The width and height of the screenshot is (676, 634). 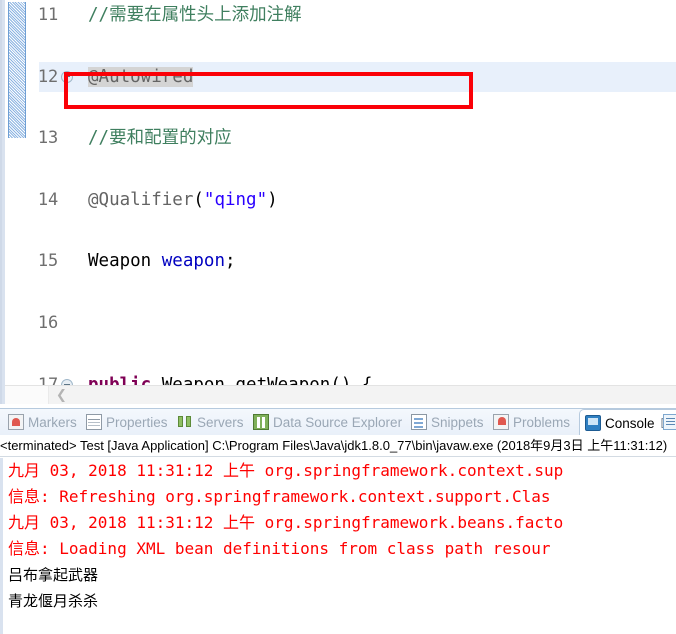 I want to click on code-token: ), so click(x=272, y=199).